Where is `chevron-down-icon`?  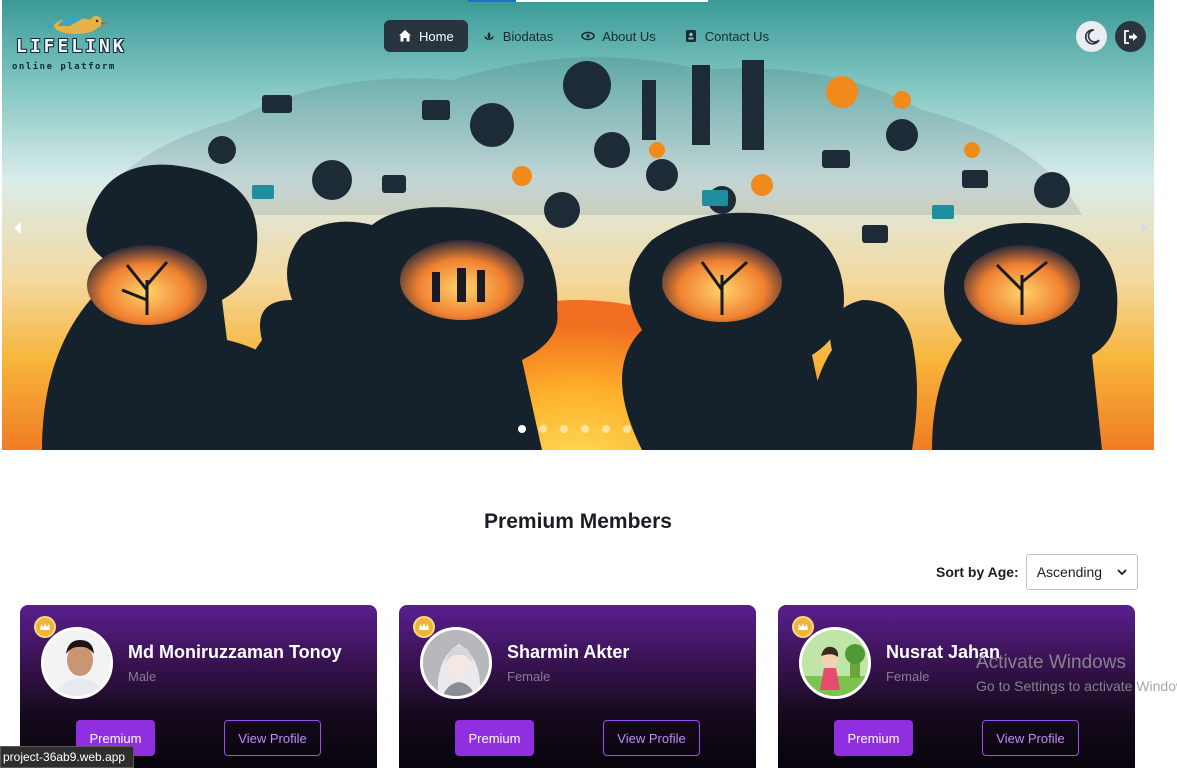 chevron-down-icon is located at coordinates (1122, 572).